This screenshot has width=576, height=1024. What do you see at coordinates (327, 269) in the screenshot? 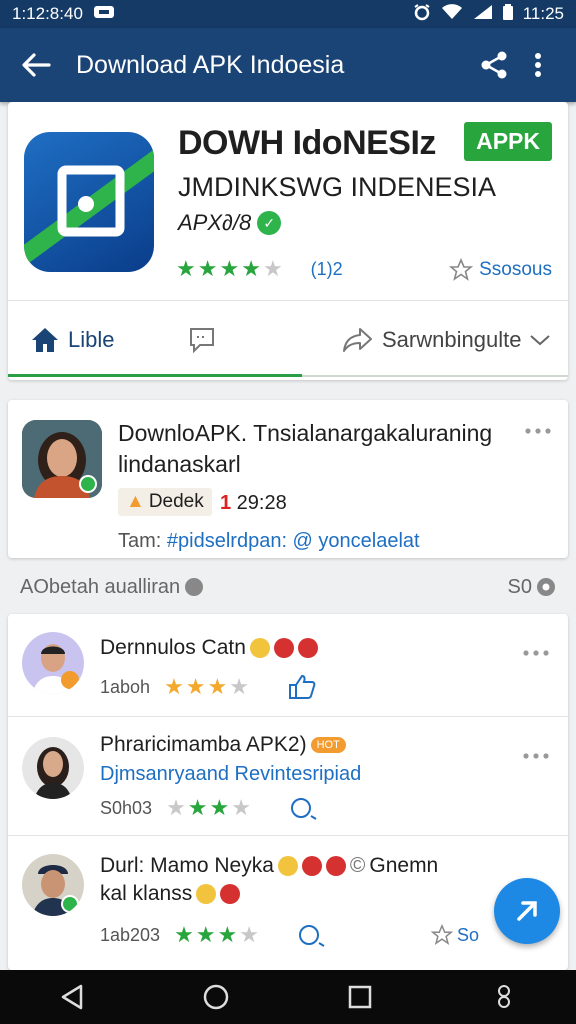
I see `review-count: (1)2` at bounding box center [327, 269].